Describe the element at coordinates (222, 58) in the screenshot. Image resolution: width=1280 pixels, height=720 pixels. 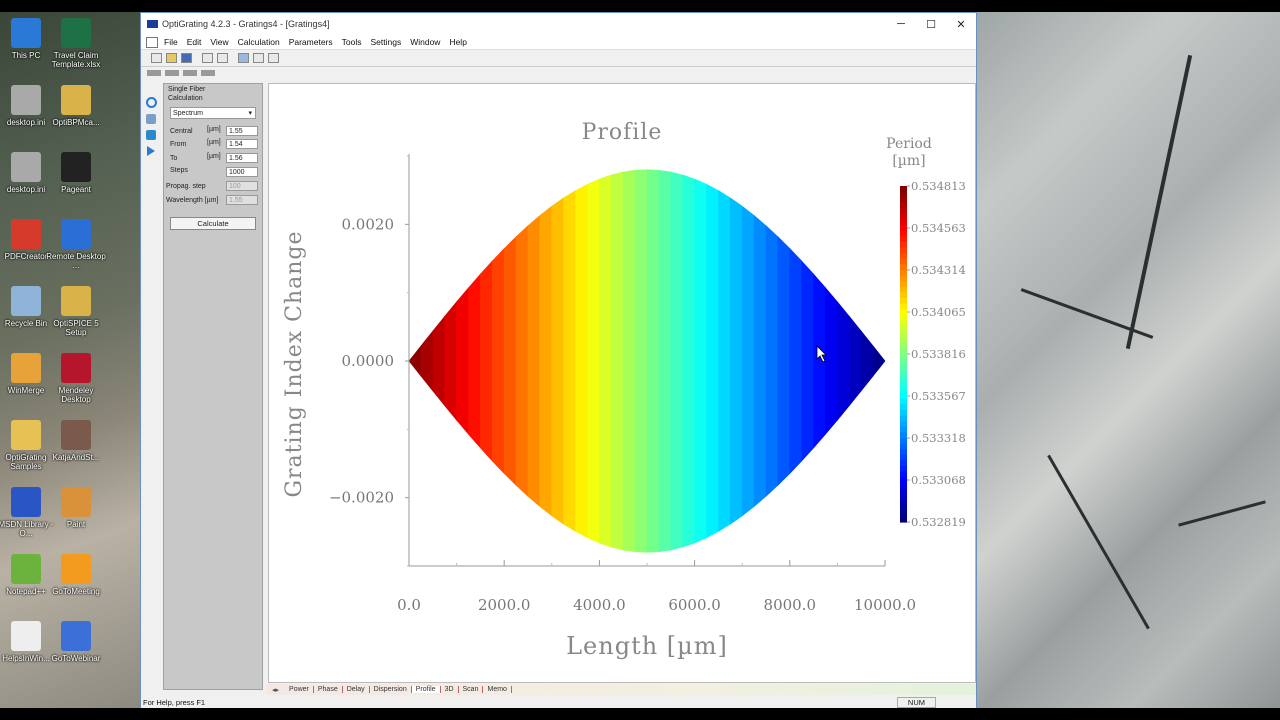
I see `print-icon` at that location.